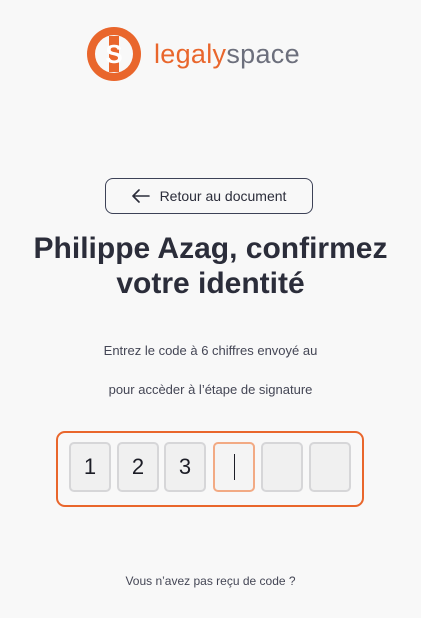 Image resolution: width=421 pixels, height=618 pixels. I want to click on code-digit-input-3: 3, so click(185, 467).